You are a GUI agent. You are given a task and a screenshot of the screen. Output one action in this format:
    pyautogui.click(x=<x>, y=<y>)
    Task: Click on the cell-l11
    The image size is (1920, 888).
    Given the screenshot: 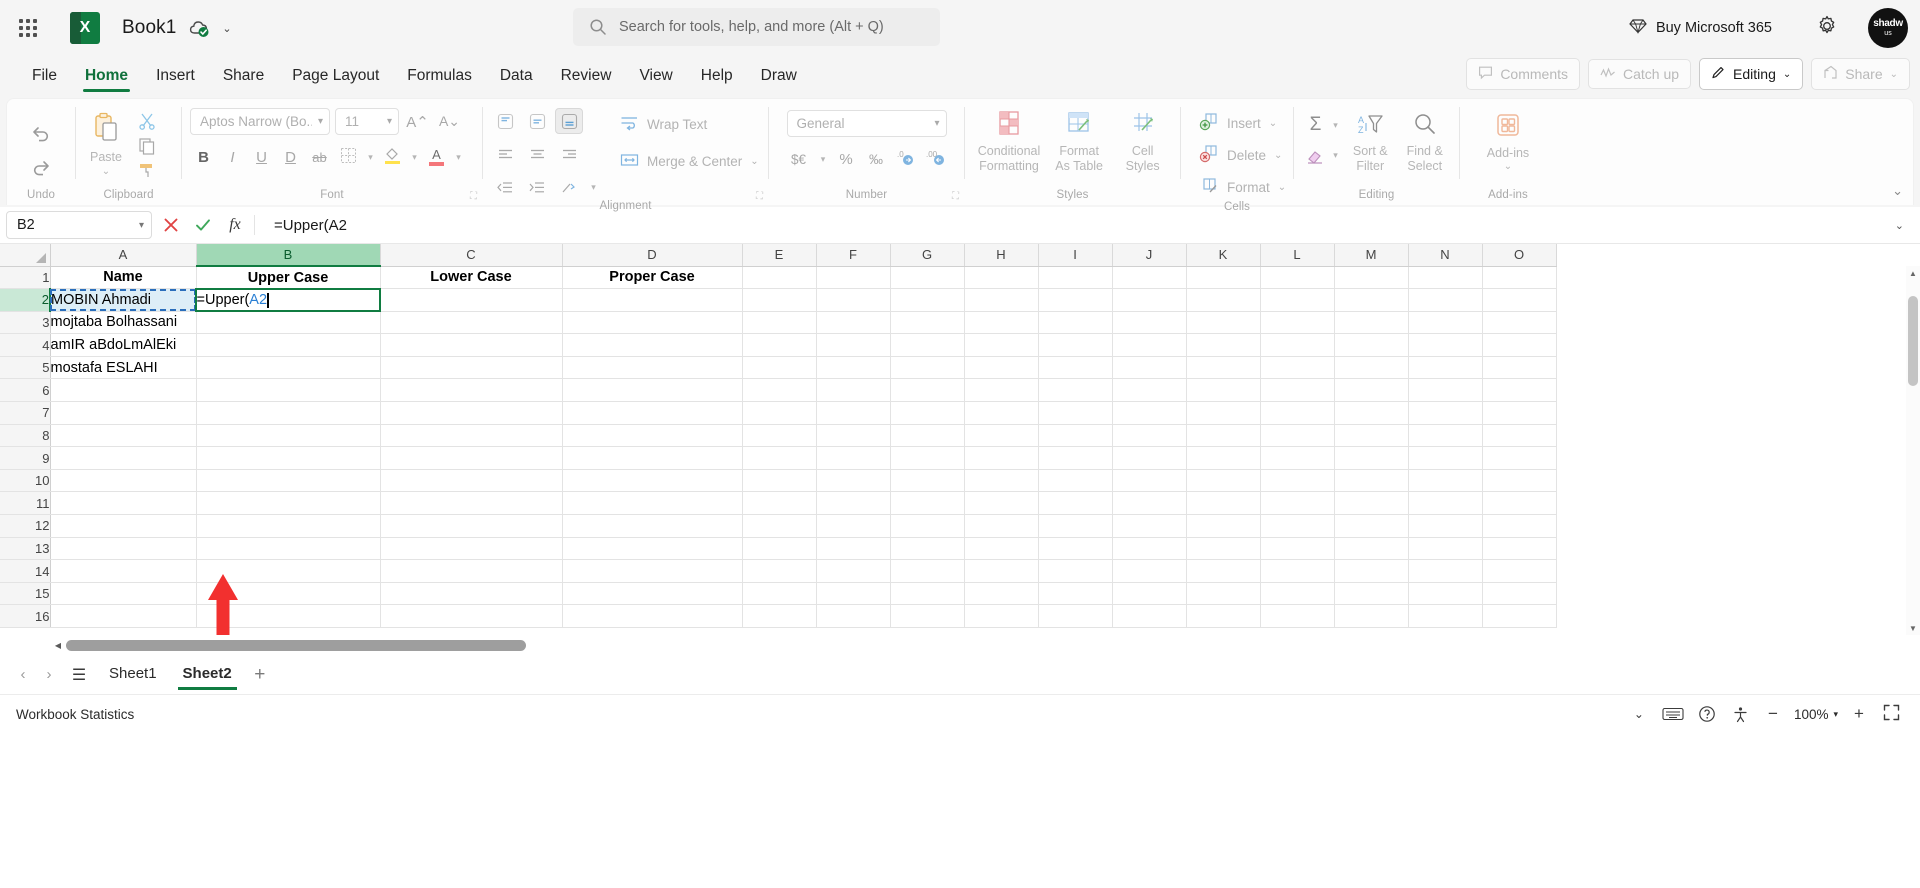 What is the action you would take?
    pyautogui.click(x=1297, y=503)
    